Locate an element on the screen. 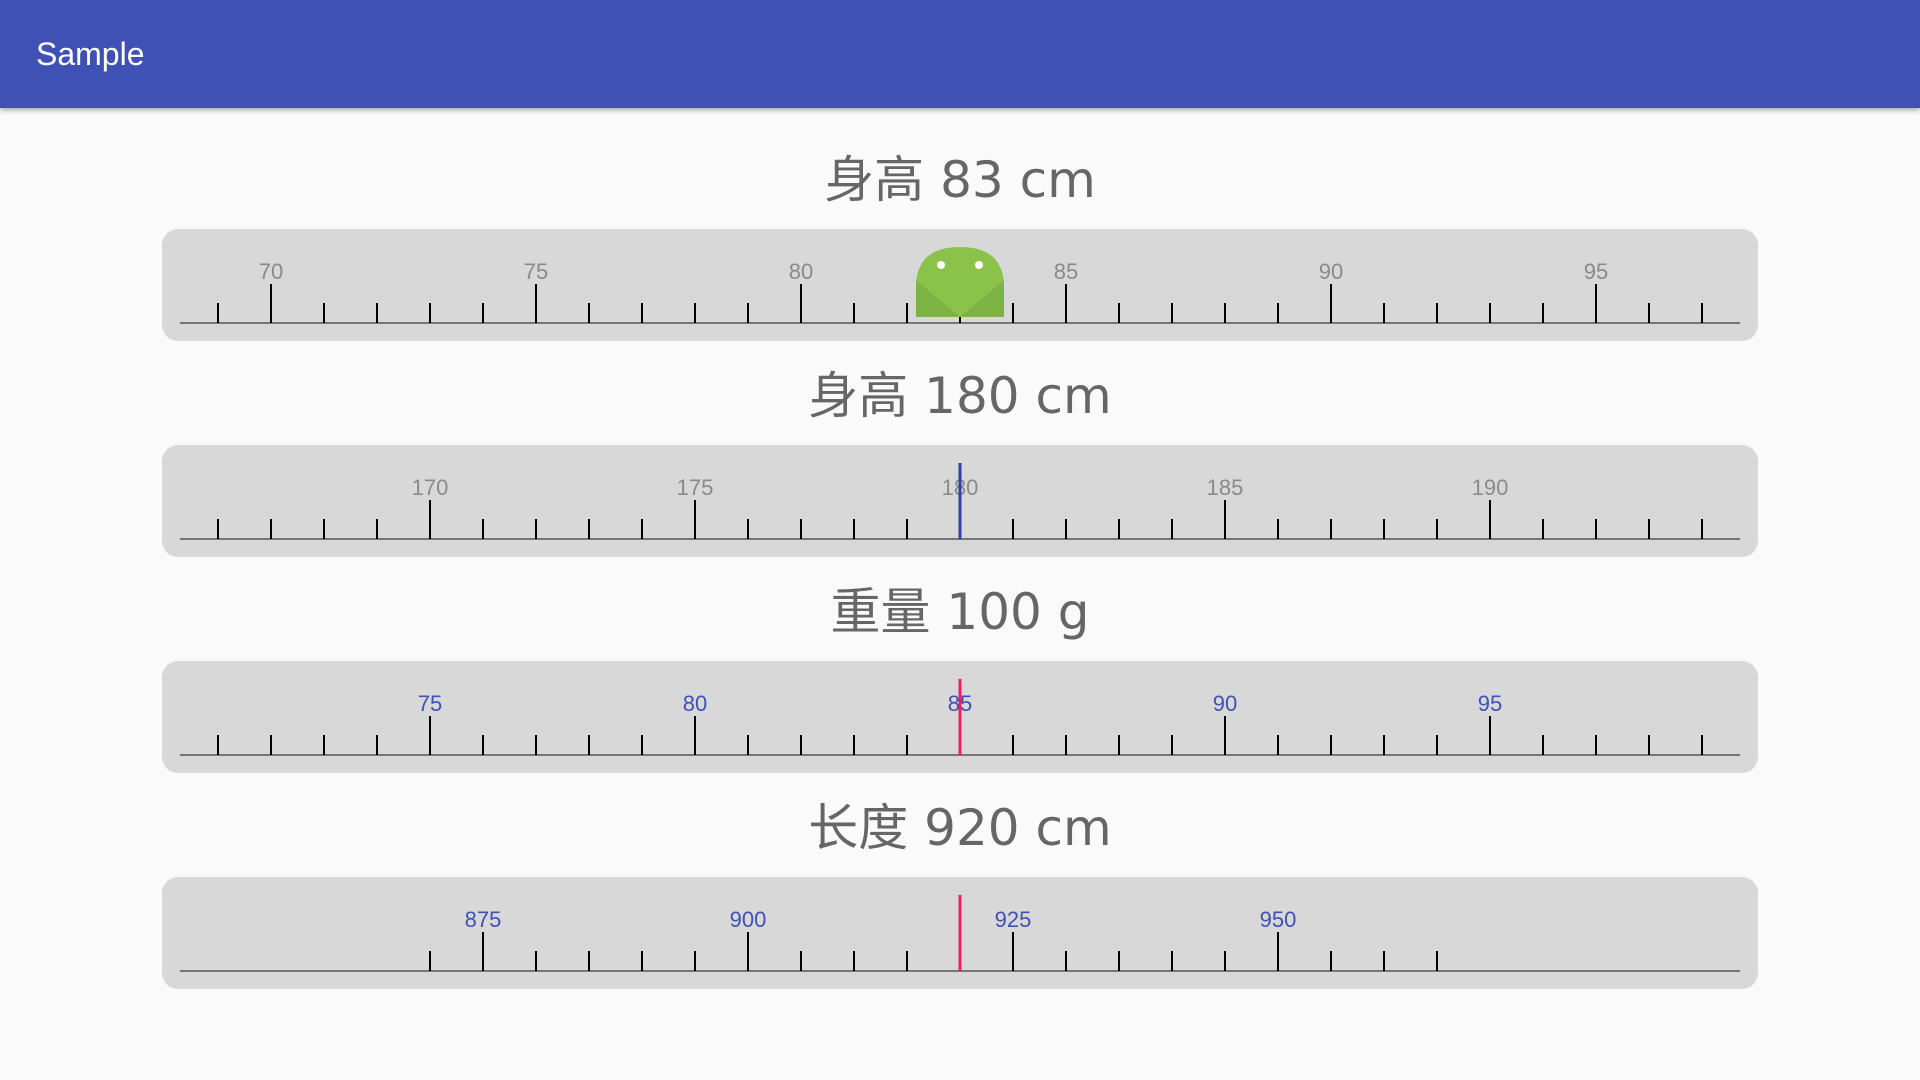 The image size is (1920, 1080). ruler-title-length: 长度 920 cm is located at coordinates (960, 828).